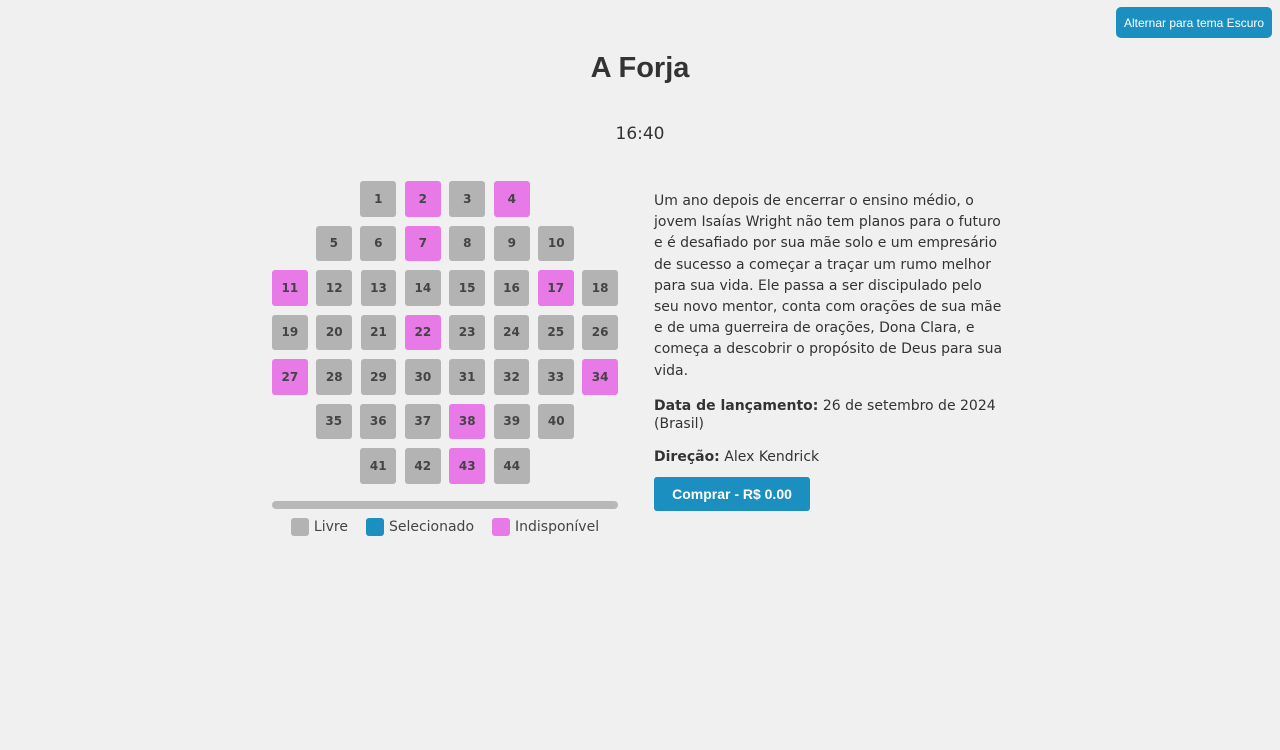 The height and width of the screenshot is (750, 1280). I want to click on legend-free: Livre, so click(319, 527).